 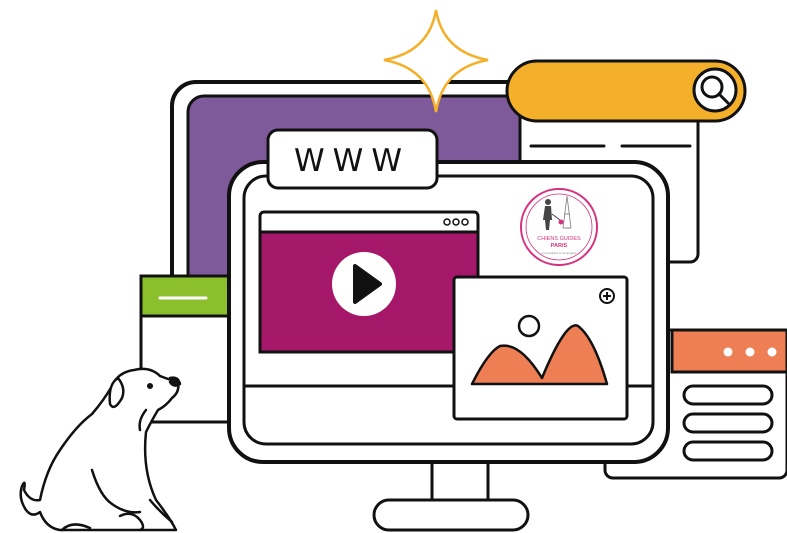 What do you see at coordinates (715, 90) in the screenshot?
I see `search-icon` at bounding box center [715, 90].